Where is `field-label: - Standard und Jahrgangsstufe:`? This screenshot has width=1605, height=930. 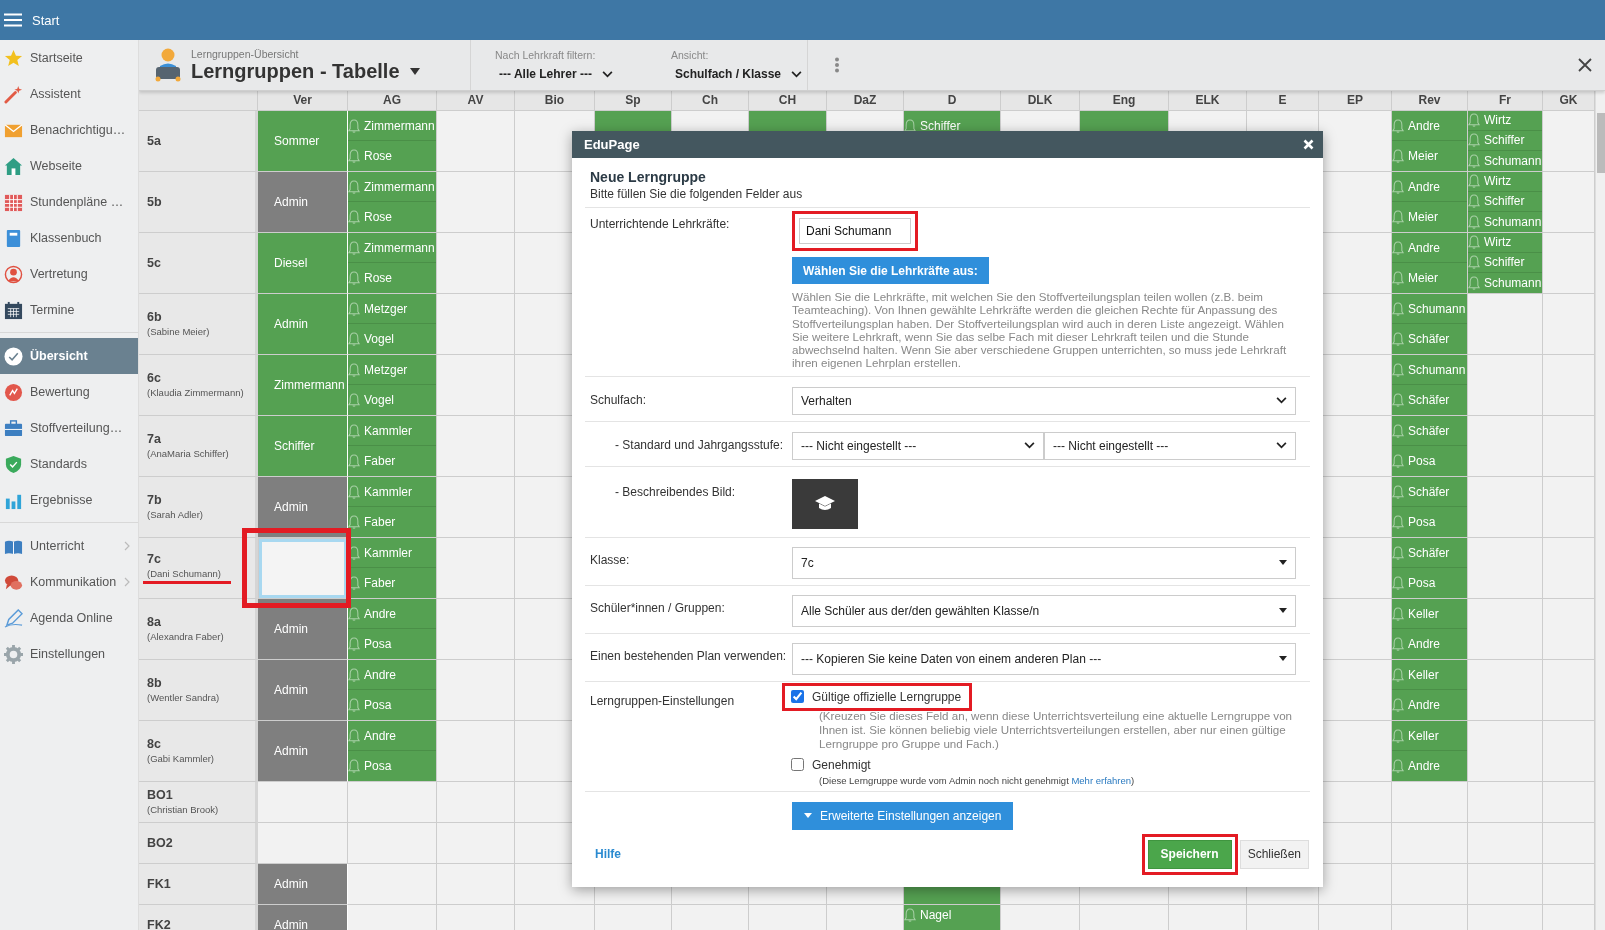
field-label: - Standard und Jahrgangsstufe: is located at coordinates (699, 445).